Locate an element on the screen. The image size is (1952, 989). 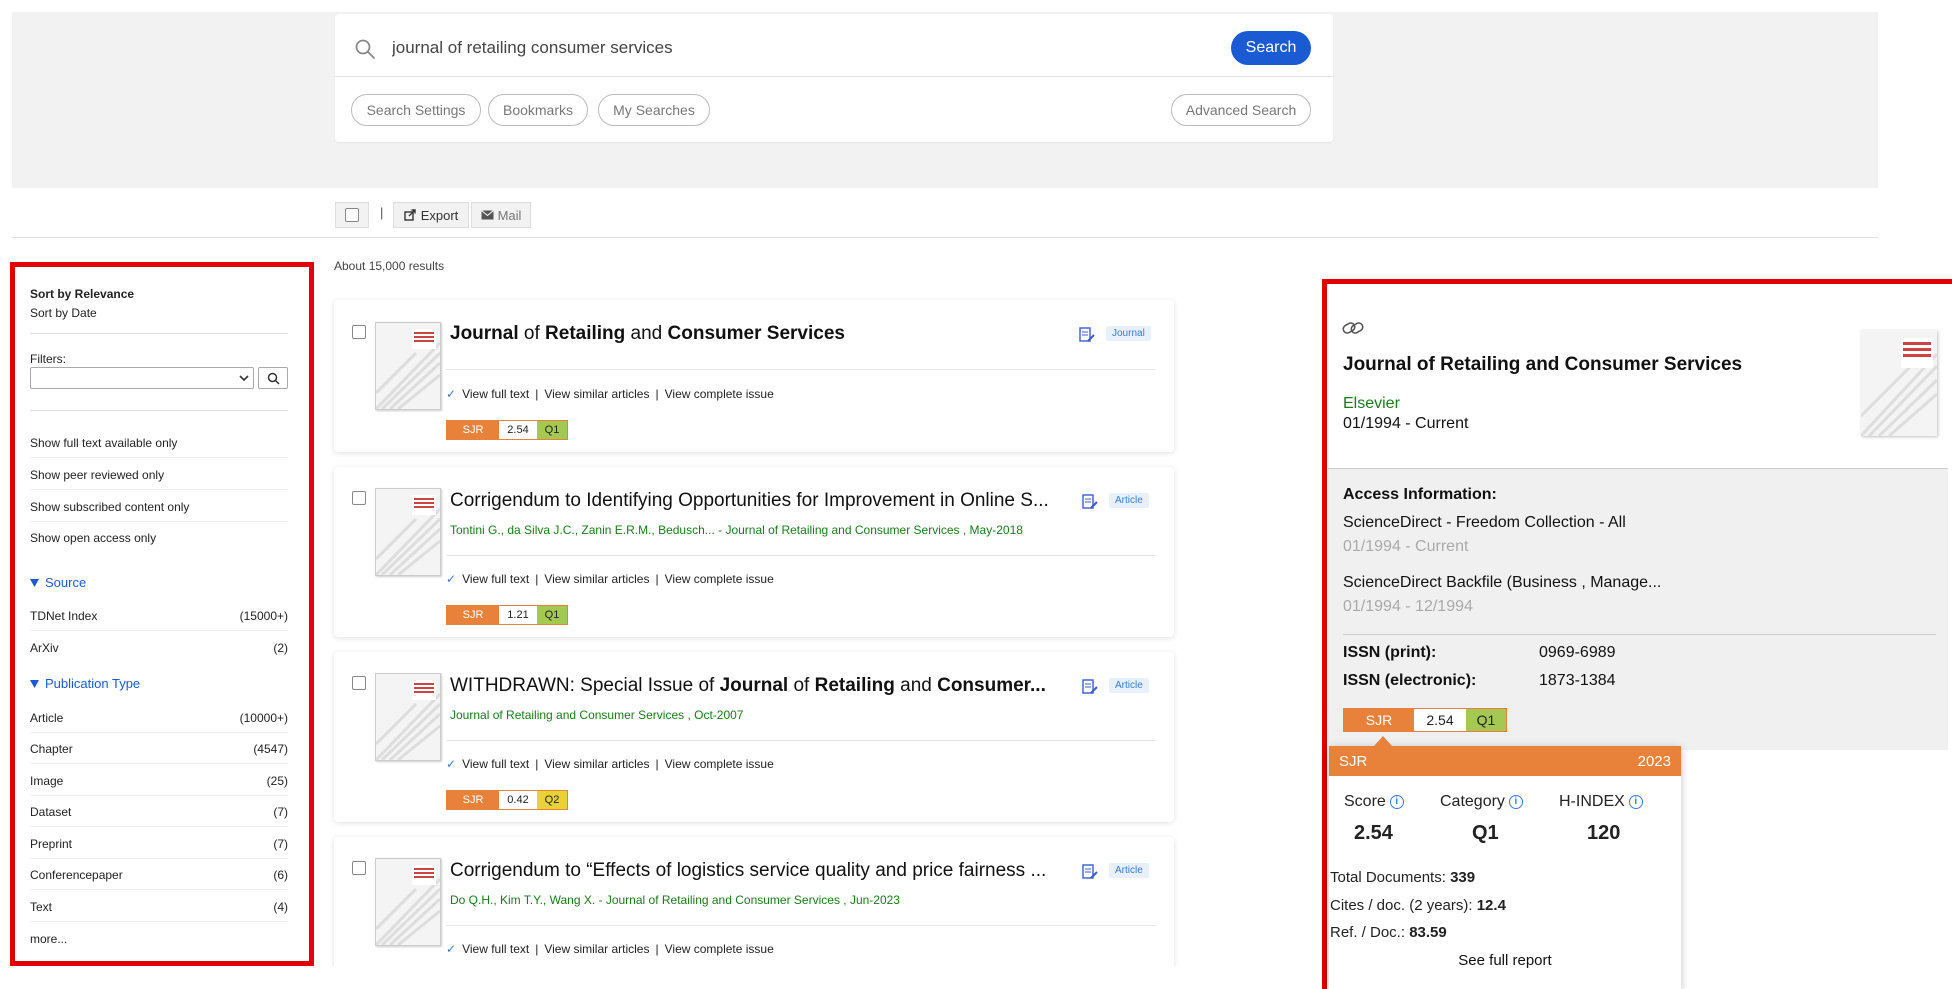
detail-publisher-link: Elsevier is located at coordinates (1371, 404).